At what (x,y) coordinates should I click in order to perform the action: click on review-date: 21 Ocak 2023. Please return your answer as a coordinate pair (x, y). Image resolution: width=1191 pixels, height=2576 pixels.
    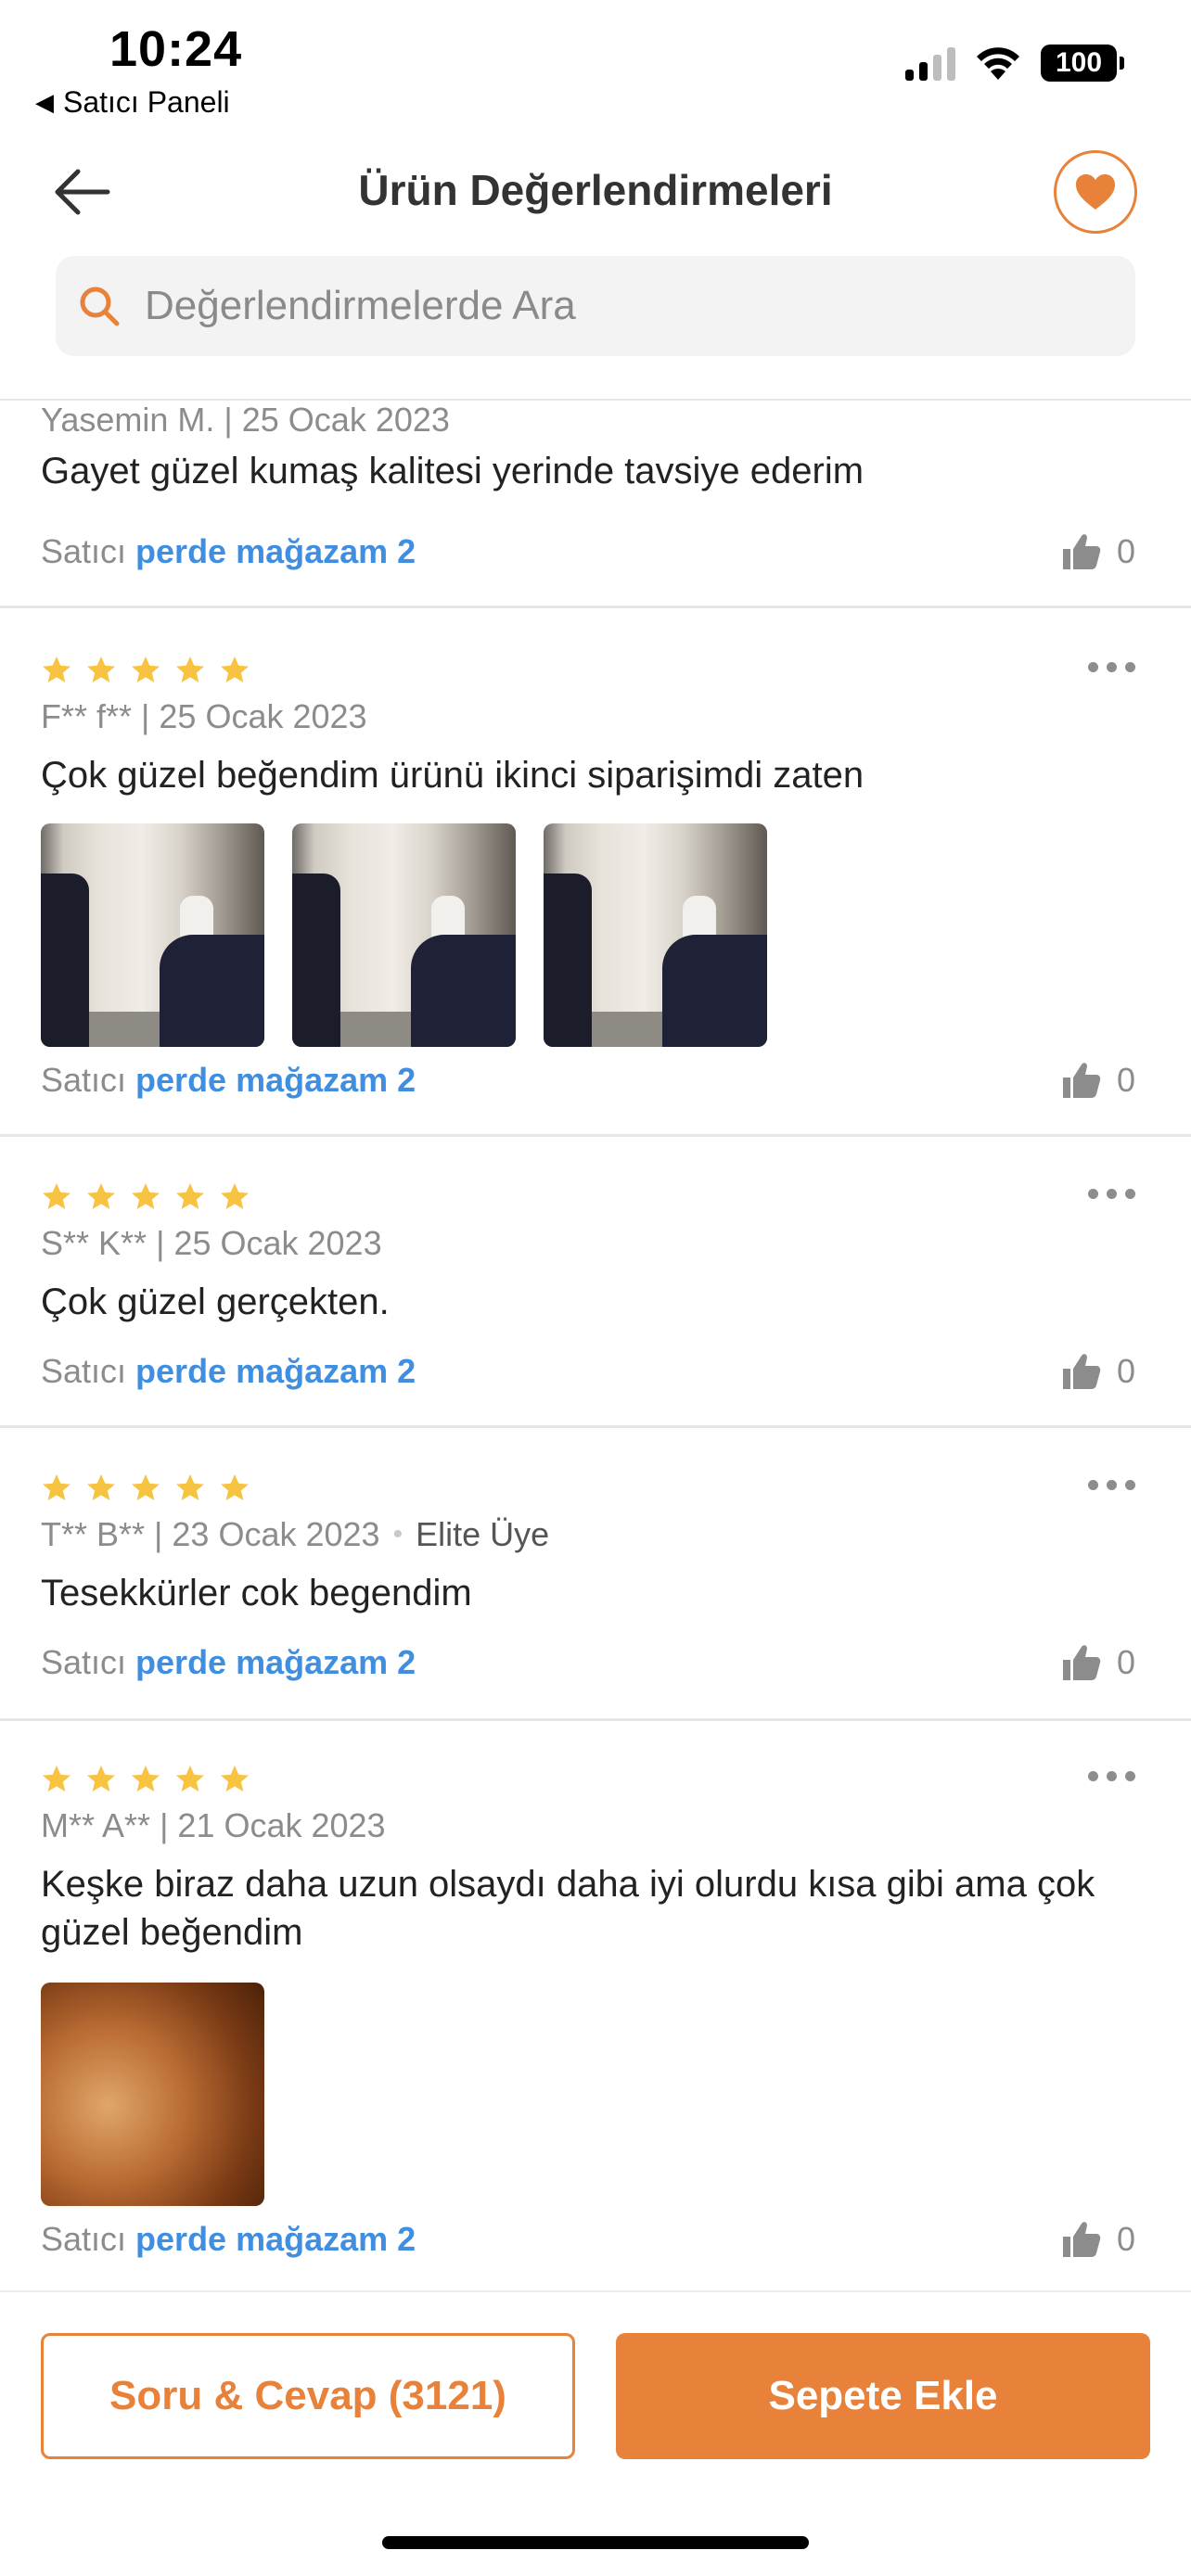
    Looking at the image, I should click on (281, 1825).